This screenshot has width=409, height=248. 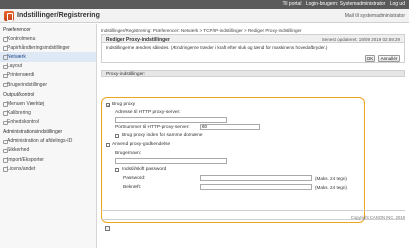 What do you see at coordinates (256, 187) in the screenshot?
I see `confirm-password-field` at bounding box center [256, 187].